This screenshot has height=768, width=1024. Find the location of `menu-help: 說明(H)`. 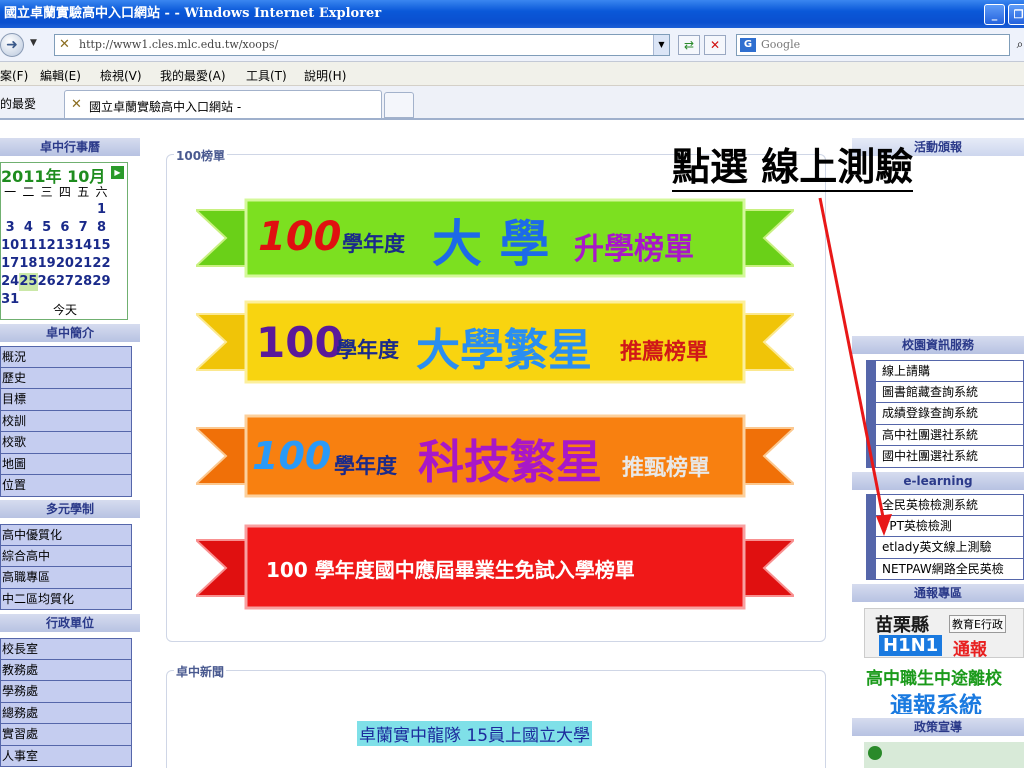

menu-help: 說明(H) is located at coordinates (325, 75).